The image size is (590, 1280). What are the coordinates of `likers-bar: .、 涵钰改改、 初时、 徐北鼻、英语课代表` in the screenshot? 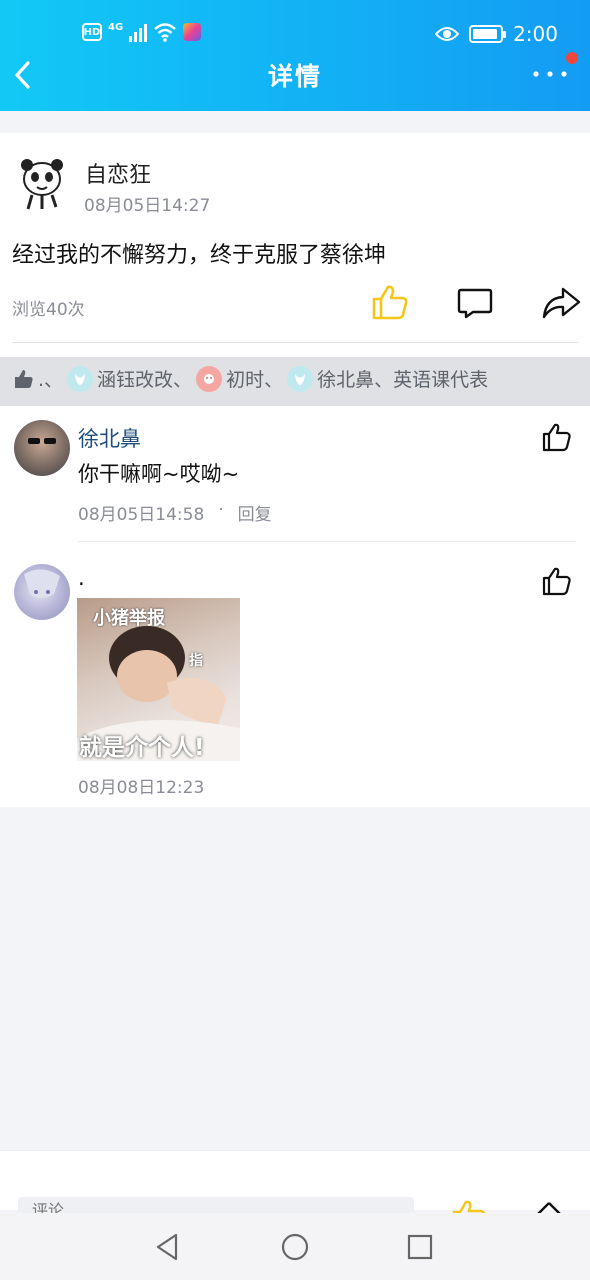 It's located at (295, 381).